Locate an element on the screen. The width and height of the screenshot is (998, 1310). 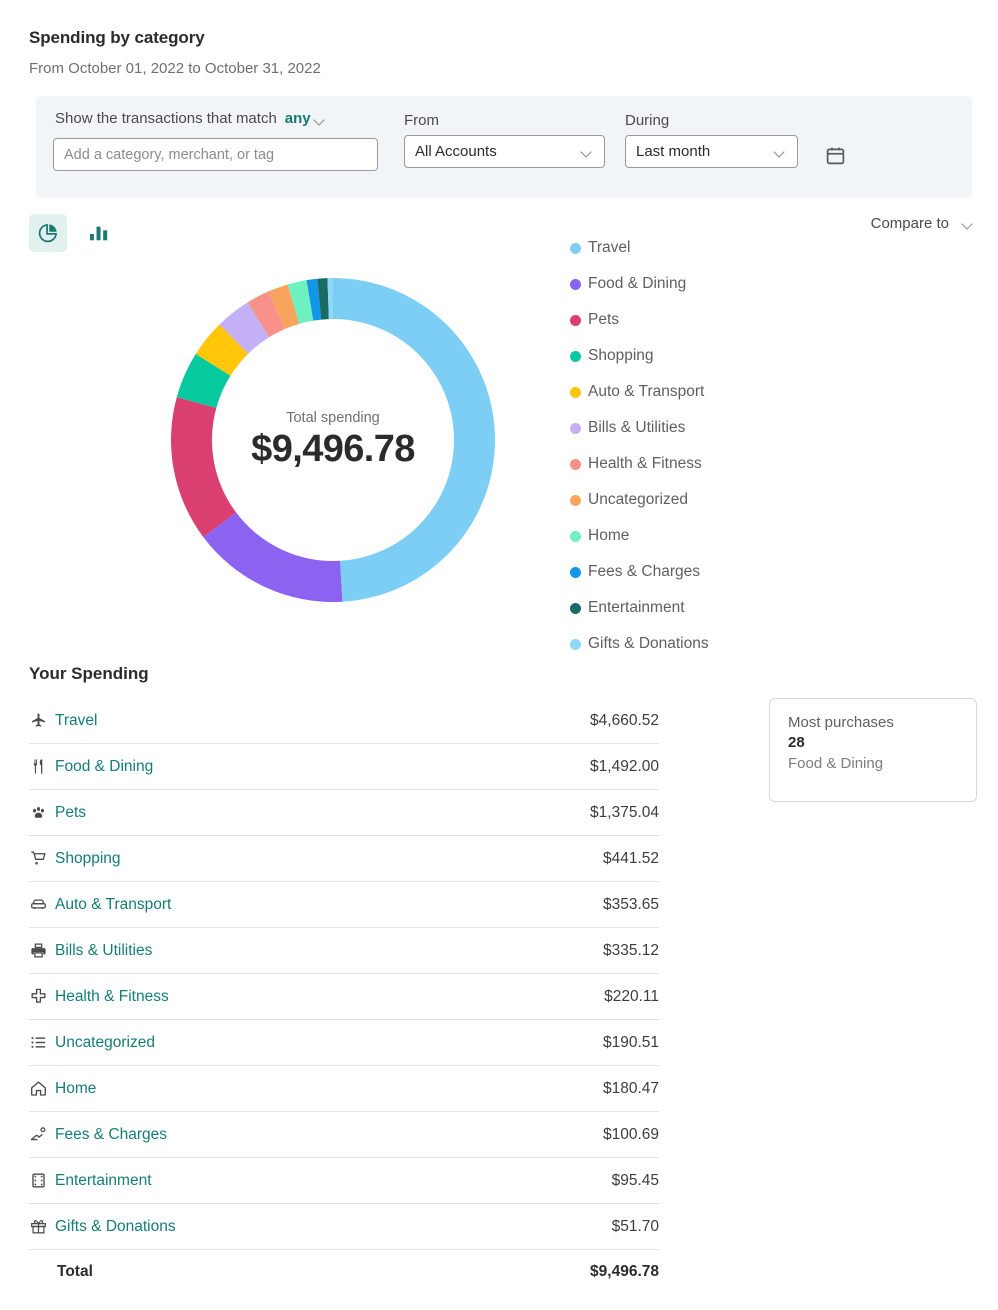
legend-item-label: Uncategorized is located at coordinates (638, 499).